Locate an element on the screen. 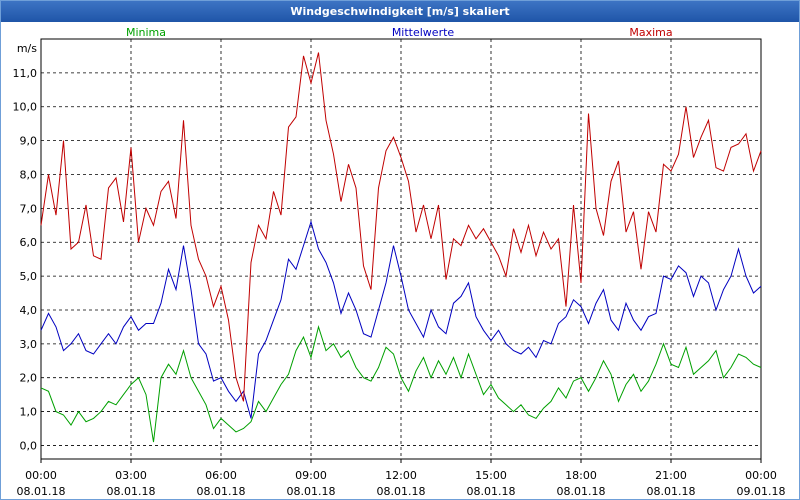  legend: Minima Mittelwerte Maxima is located at coordinates (399, 32).